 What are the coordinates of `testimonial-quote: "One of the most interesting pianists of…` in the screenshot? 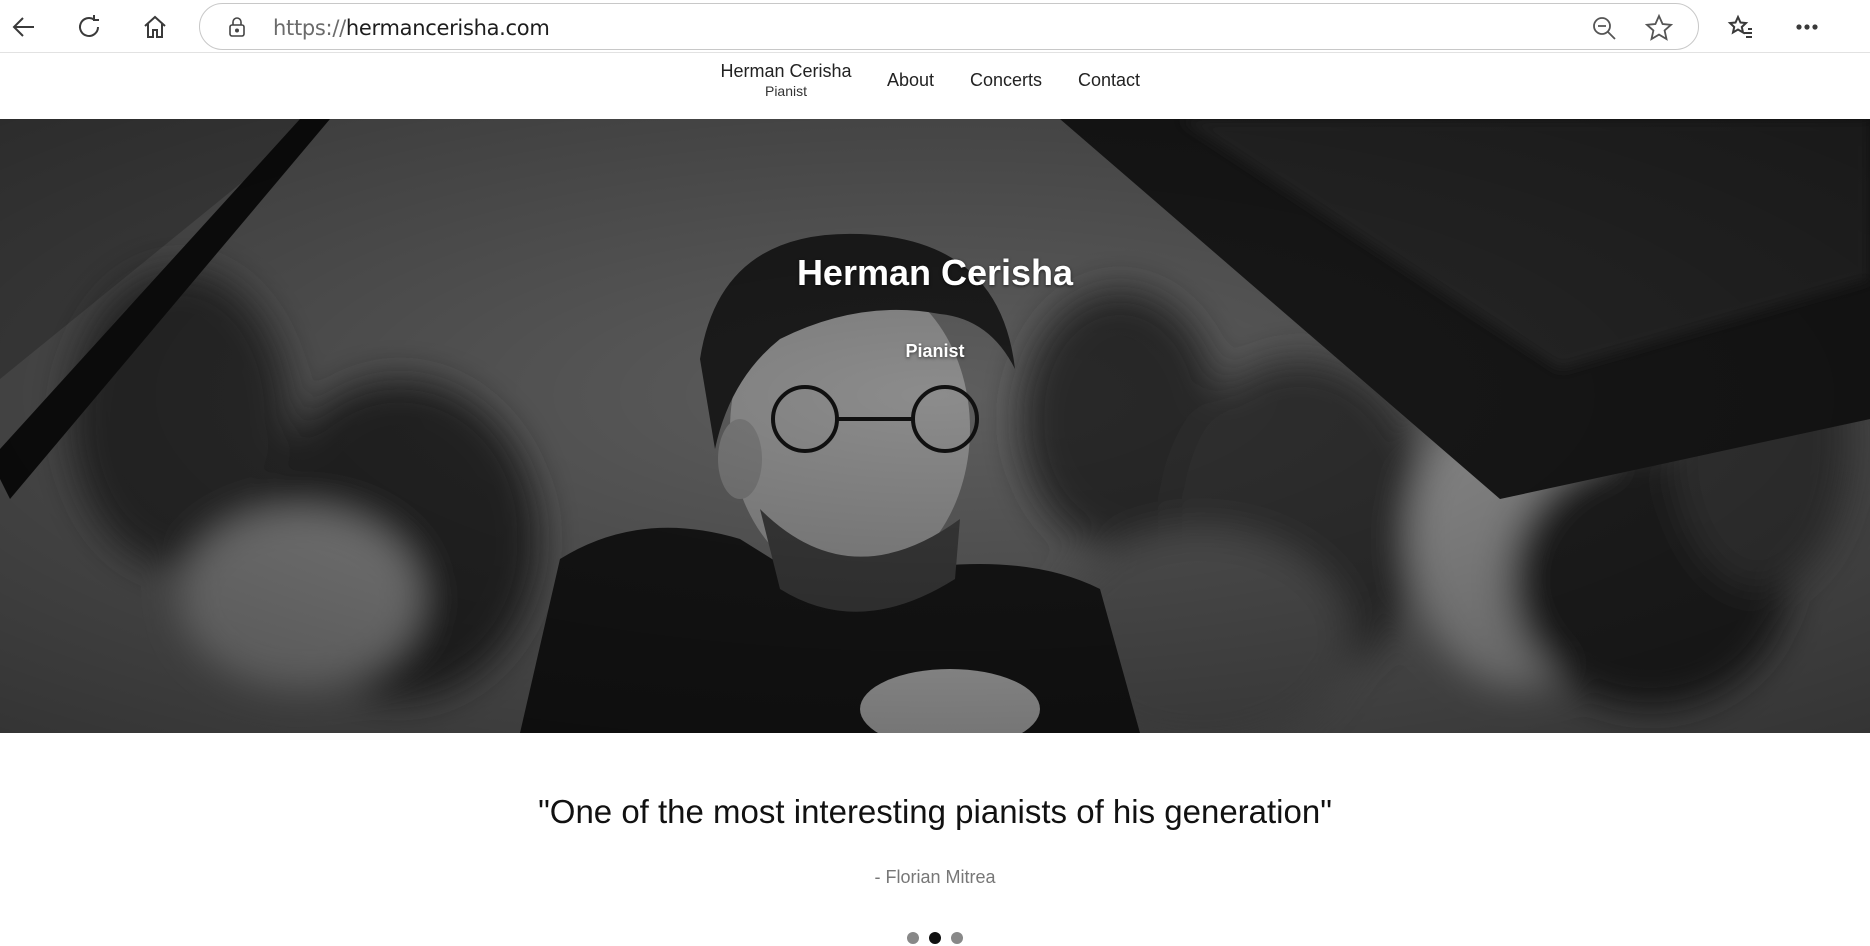 It's located at (935, 811).